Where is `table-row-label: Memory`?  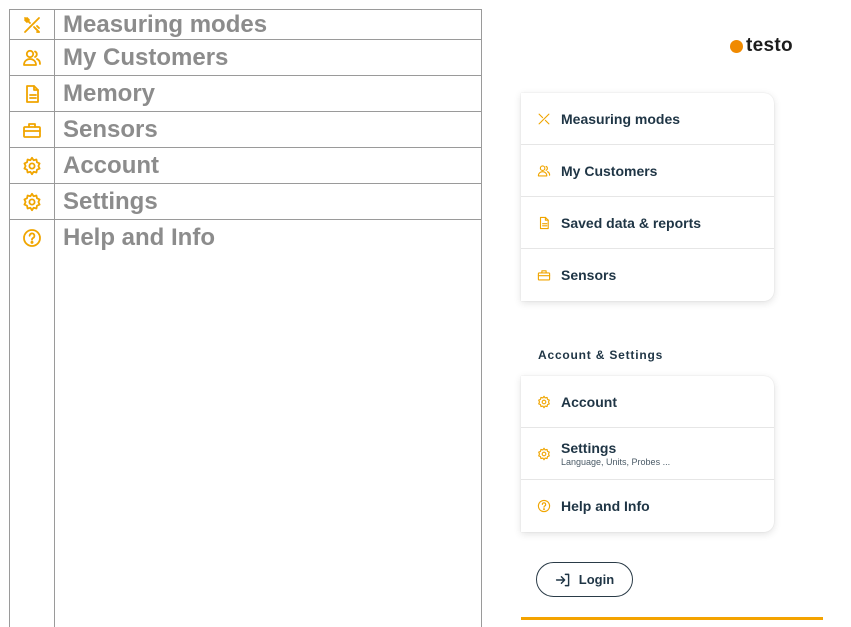
table-row-label: Memory is located at coordinates (109, 93).